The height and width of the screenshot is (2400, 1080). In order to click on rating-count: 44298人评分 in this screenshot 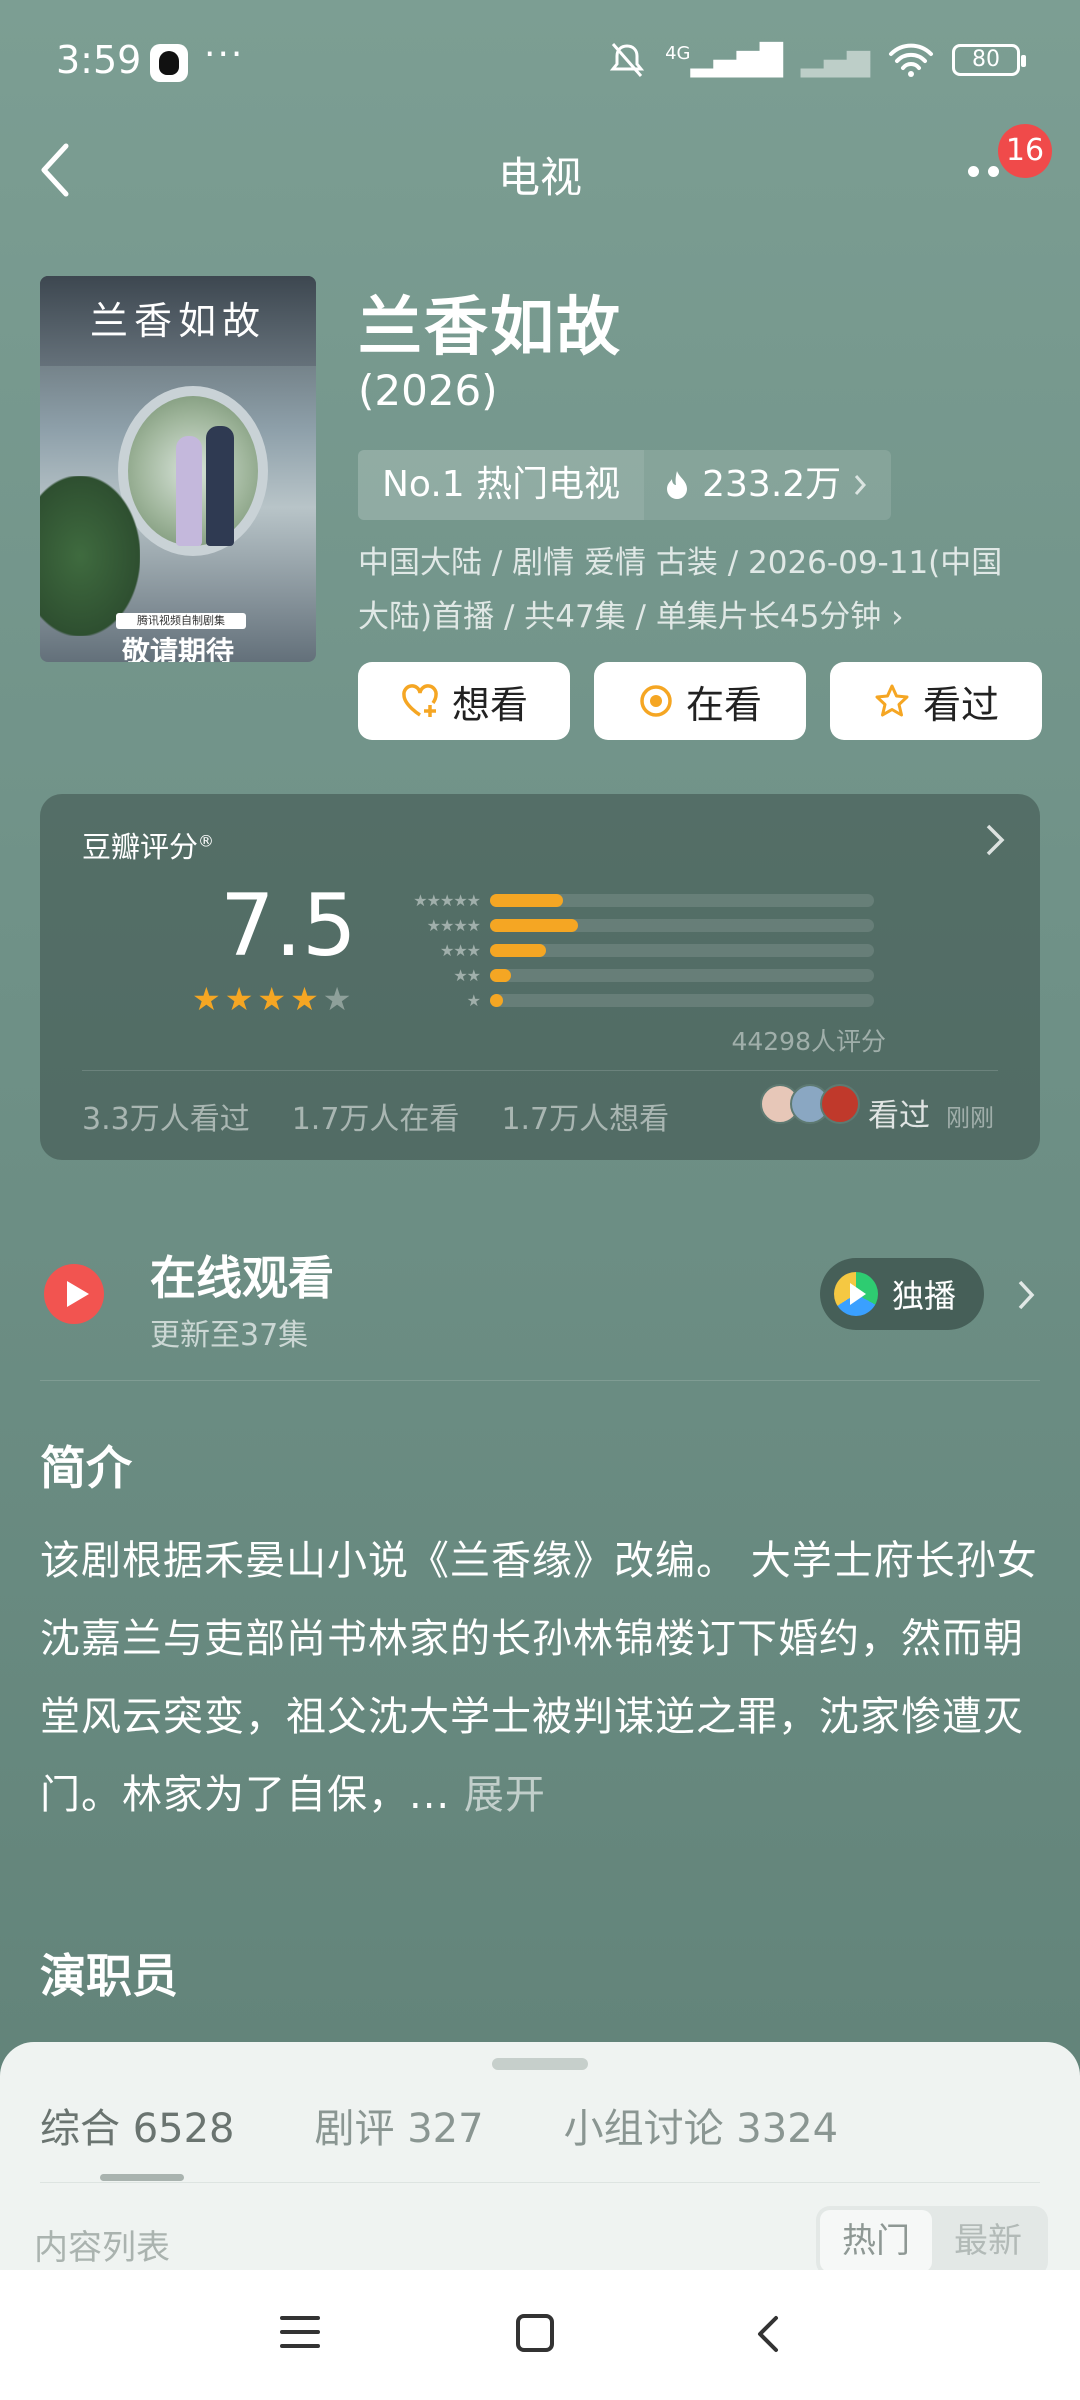, I will do `click(808, 1041)`.